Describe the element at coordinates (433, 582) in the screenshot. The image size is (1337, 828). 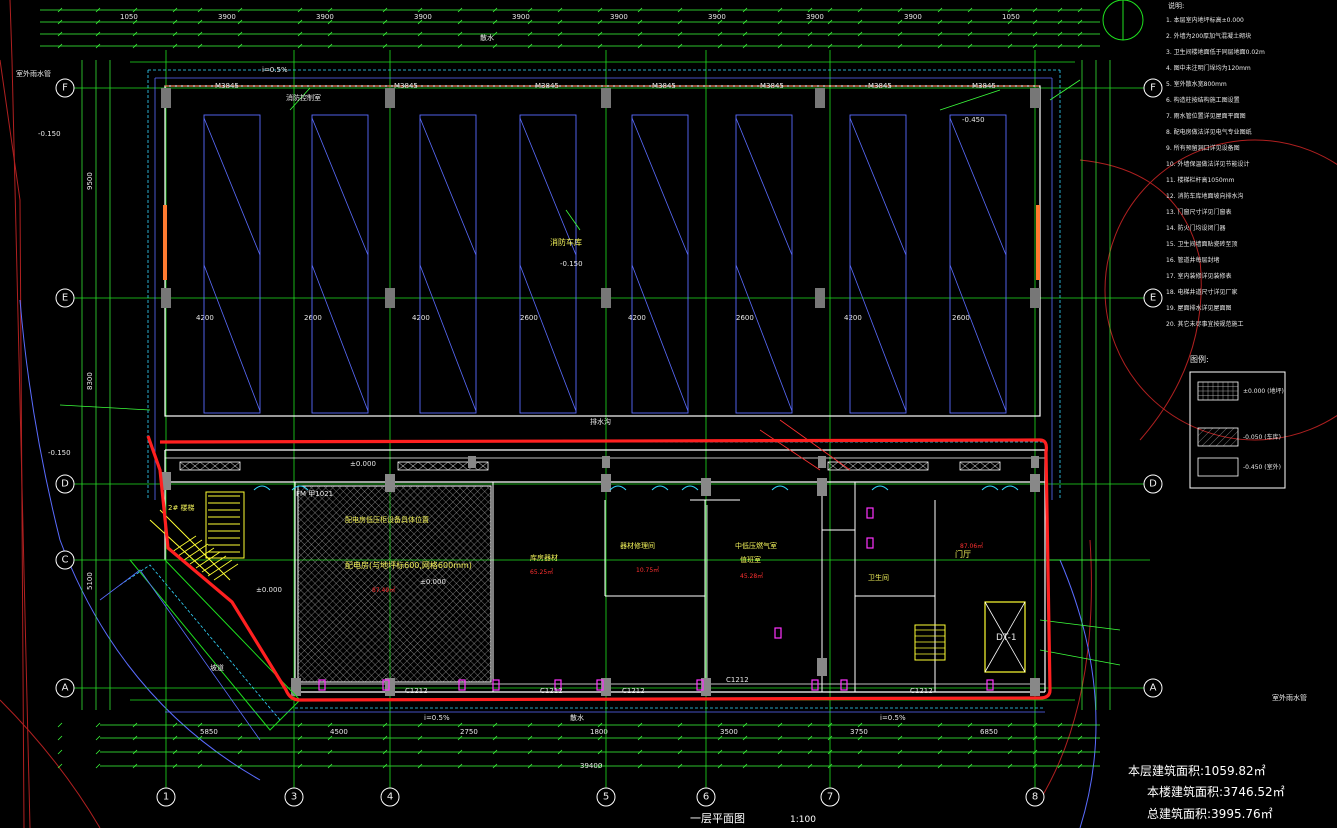
I see `elevation-substation: ±0.000` at that location.